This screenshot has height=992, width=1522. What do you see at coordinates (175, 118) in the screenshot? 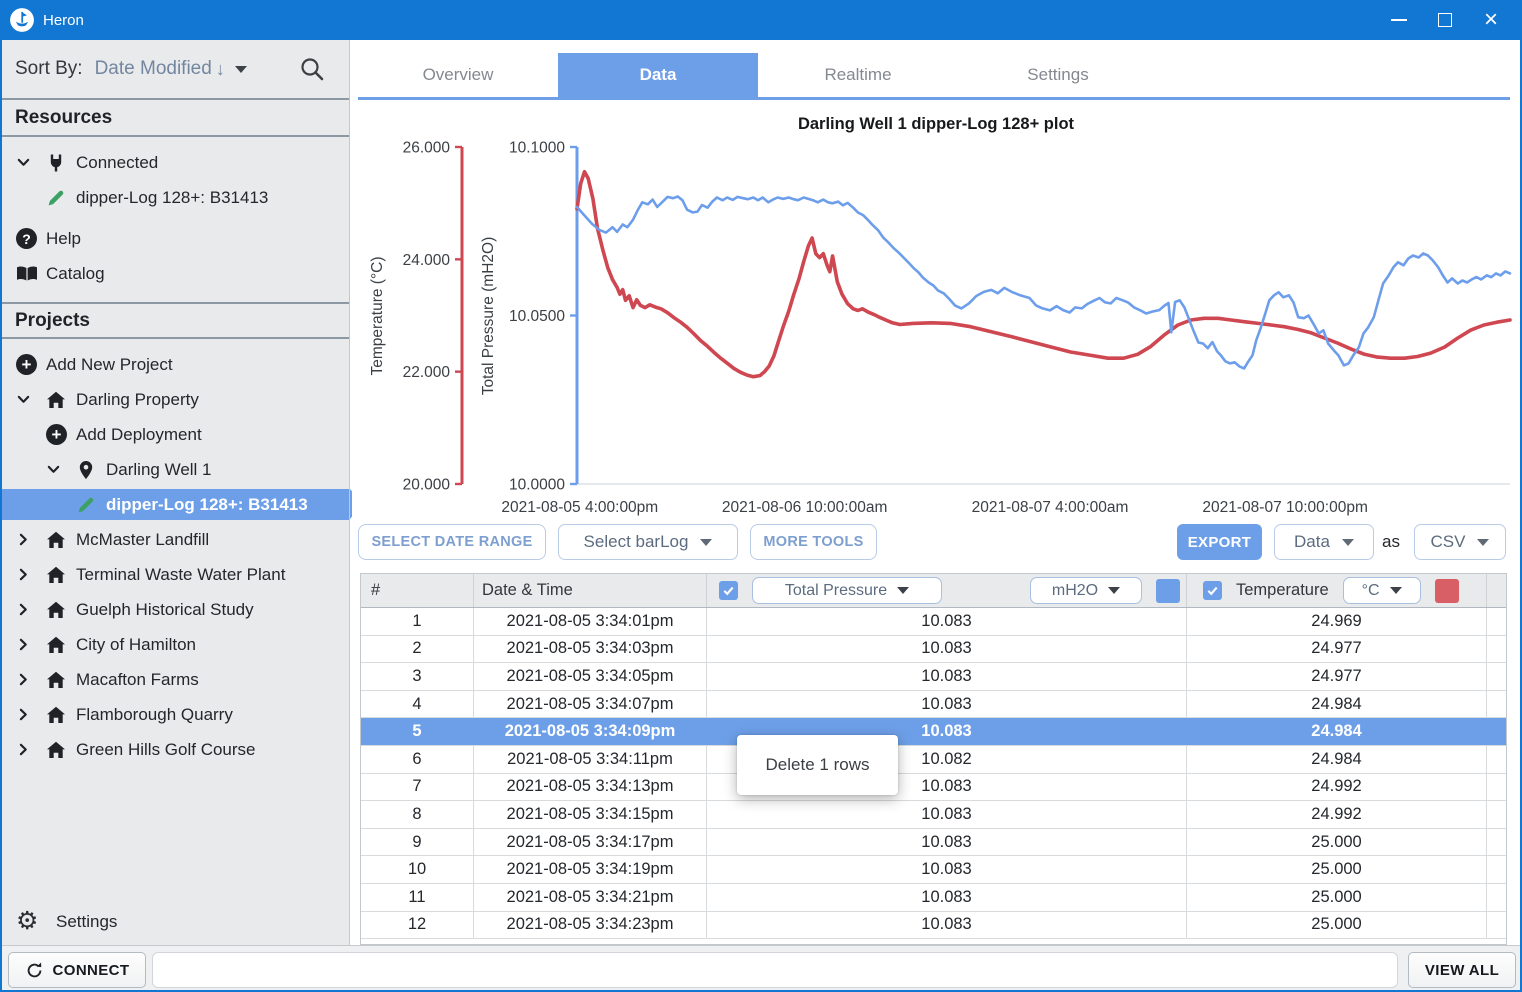
I see `resources-section-header: Resources` at bounding box center [175, 118].